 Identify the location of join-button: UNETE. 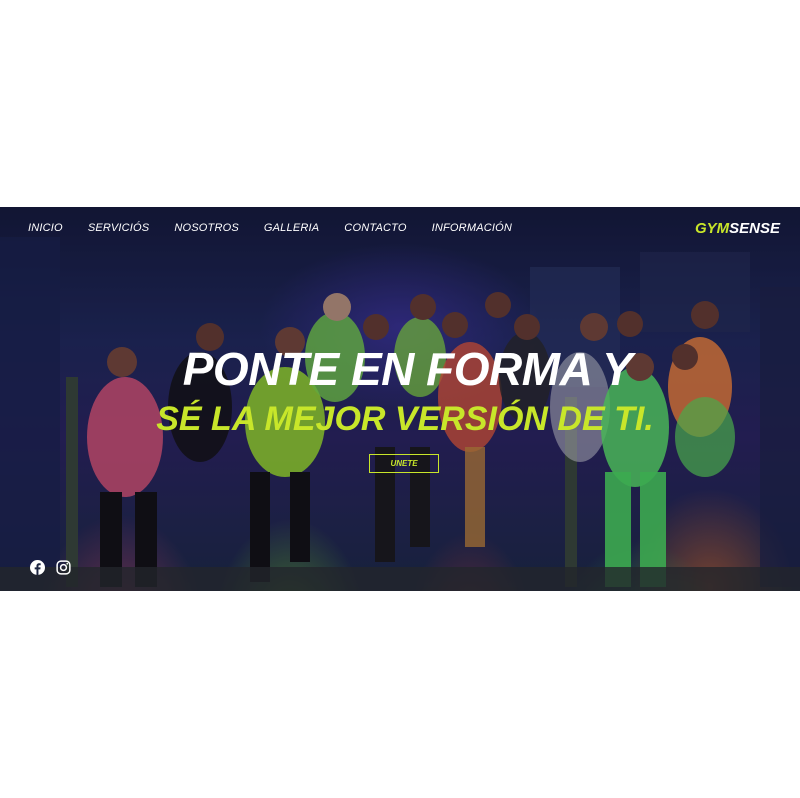
(404, 463).